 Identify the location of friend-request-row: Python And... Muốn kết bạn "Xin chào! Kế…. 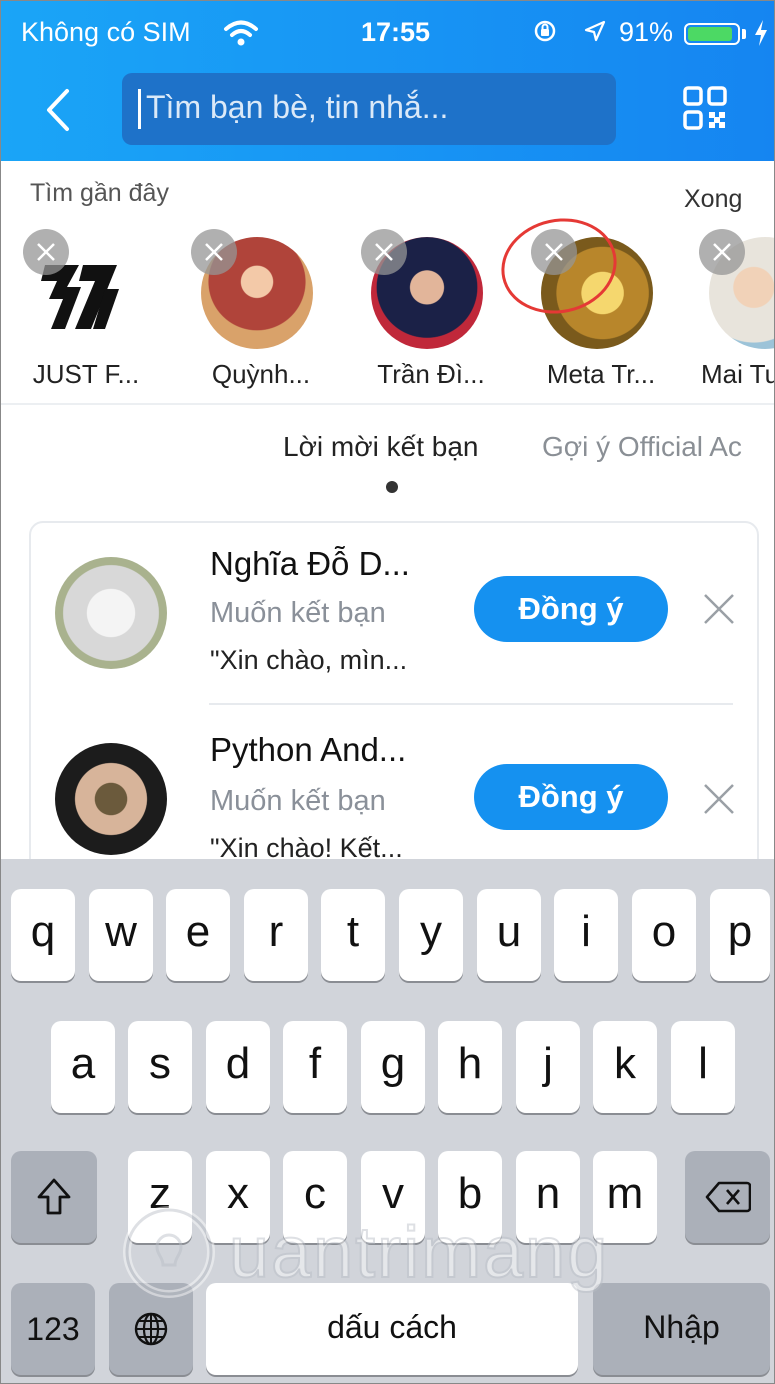
(394, 795).